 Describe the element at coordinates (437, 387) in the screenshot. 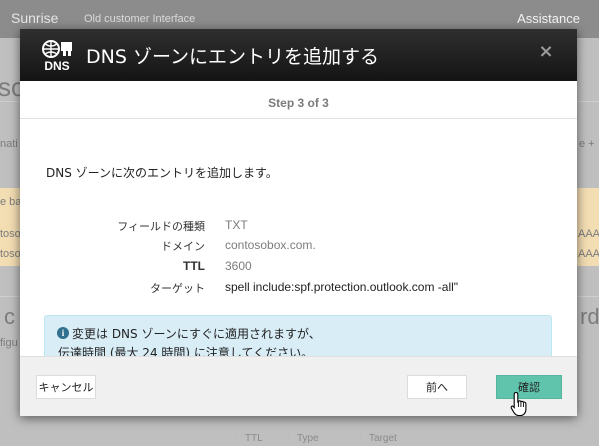

I see `previous-button: 前へ` at that location.